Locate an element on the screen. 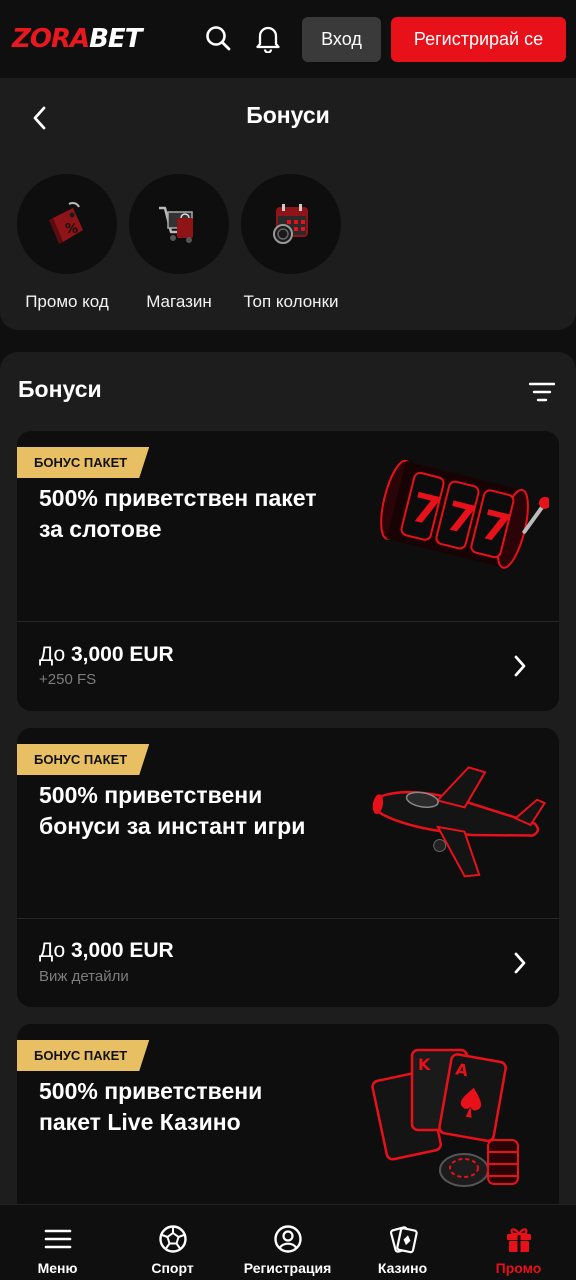 The width and height of the screenshot is (576, 1280). nav-item-menu: Меню is located at coordinates (57, 1242).